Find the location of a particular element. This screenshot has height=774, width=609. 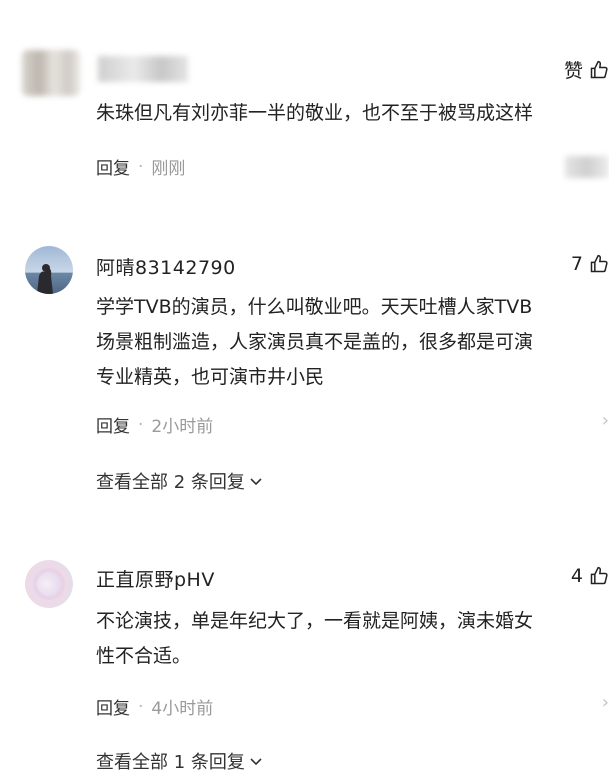

like-label: 赞 is located at coordinates (573, 71).